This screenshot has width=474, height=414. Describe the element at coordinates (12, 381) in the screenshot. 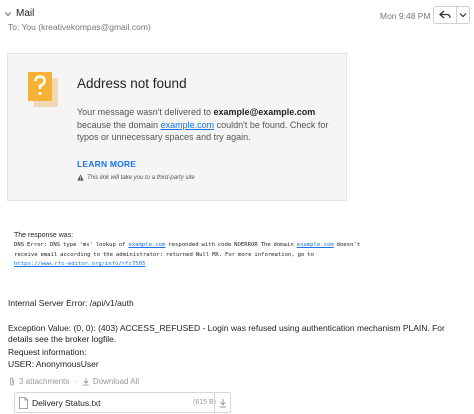

I see `paperclip-icon` at that location.